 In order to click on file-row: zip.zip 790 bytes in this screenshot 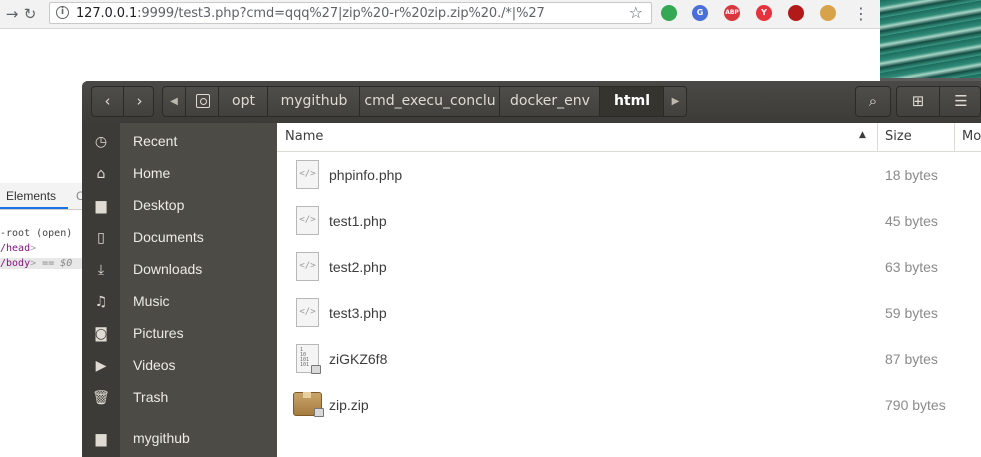, I will do `click(629, 407)`.